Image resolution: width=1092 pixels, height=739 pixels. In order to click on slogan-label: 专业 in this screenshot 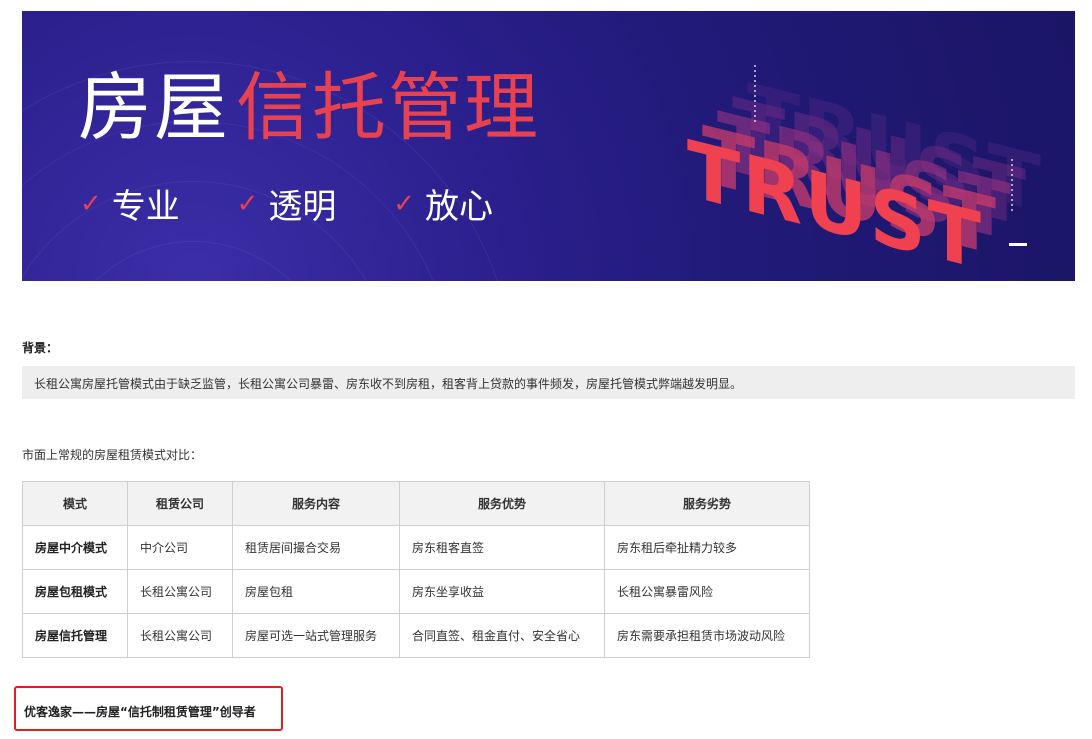, I will do `click(145, 207)`.